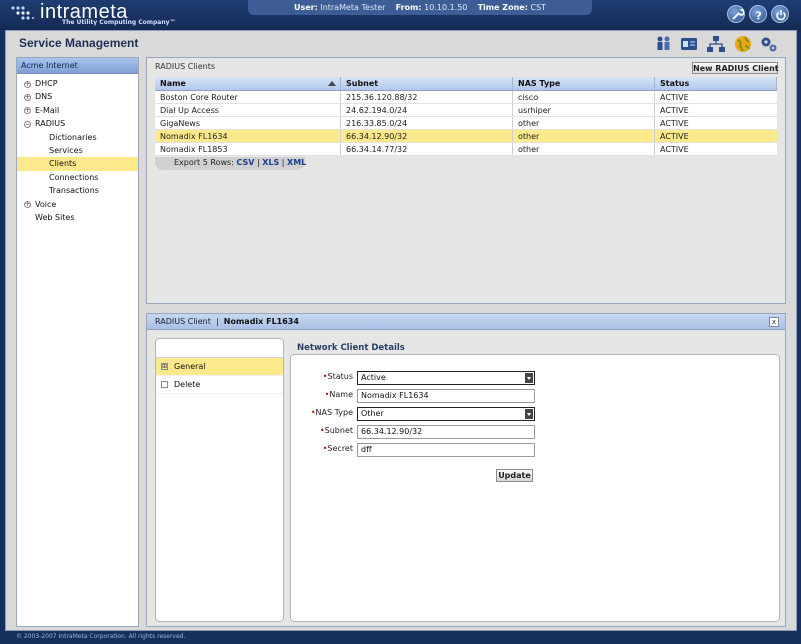 The height and width of the screenshot is (644, 801). I want to click on table-cell: usrhiper, so click(584, 110).